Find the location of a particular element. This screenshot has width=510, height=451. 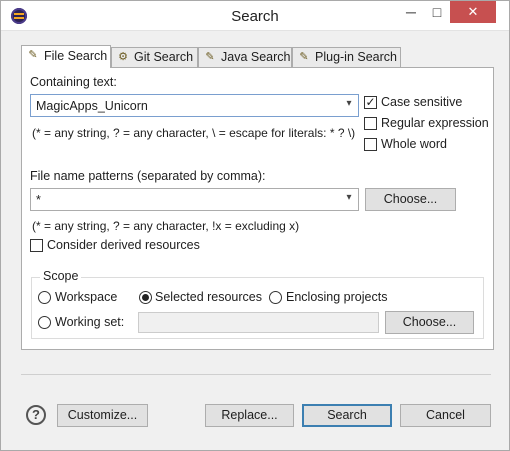

containing-text-label: Containing text: is located at coordinates (73, 82).